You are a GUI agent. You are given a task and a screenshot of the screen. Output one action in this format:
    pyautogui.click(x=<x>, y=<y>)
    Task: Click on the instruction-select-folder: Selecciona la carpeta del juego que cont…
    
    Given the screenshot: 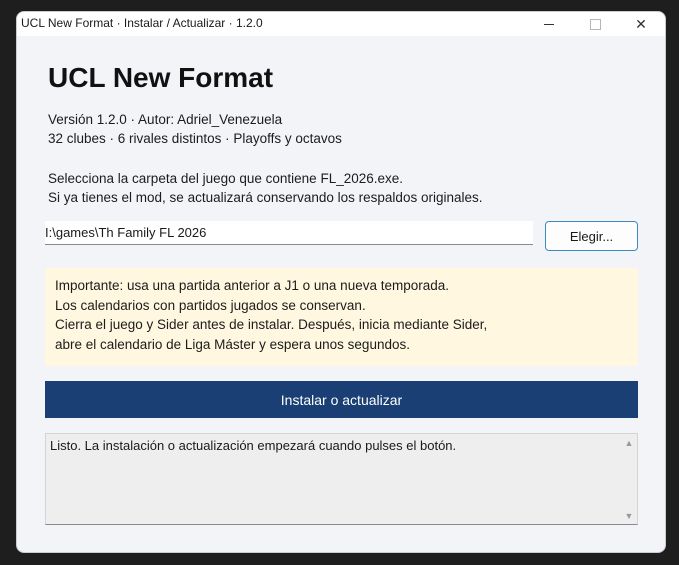 What is the action you would take?
    pyautogui.click(x=226, y=178)
    